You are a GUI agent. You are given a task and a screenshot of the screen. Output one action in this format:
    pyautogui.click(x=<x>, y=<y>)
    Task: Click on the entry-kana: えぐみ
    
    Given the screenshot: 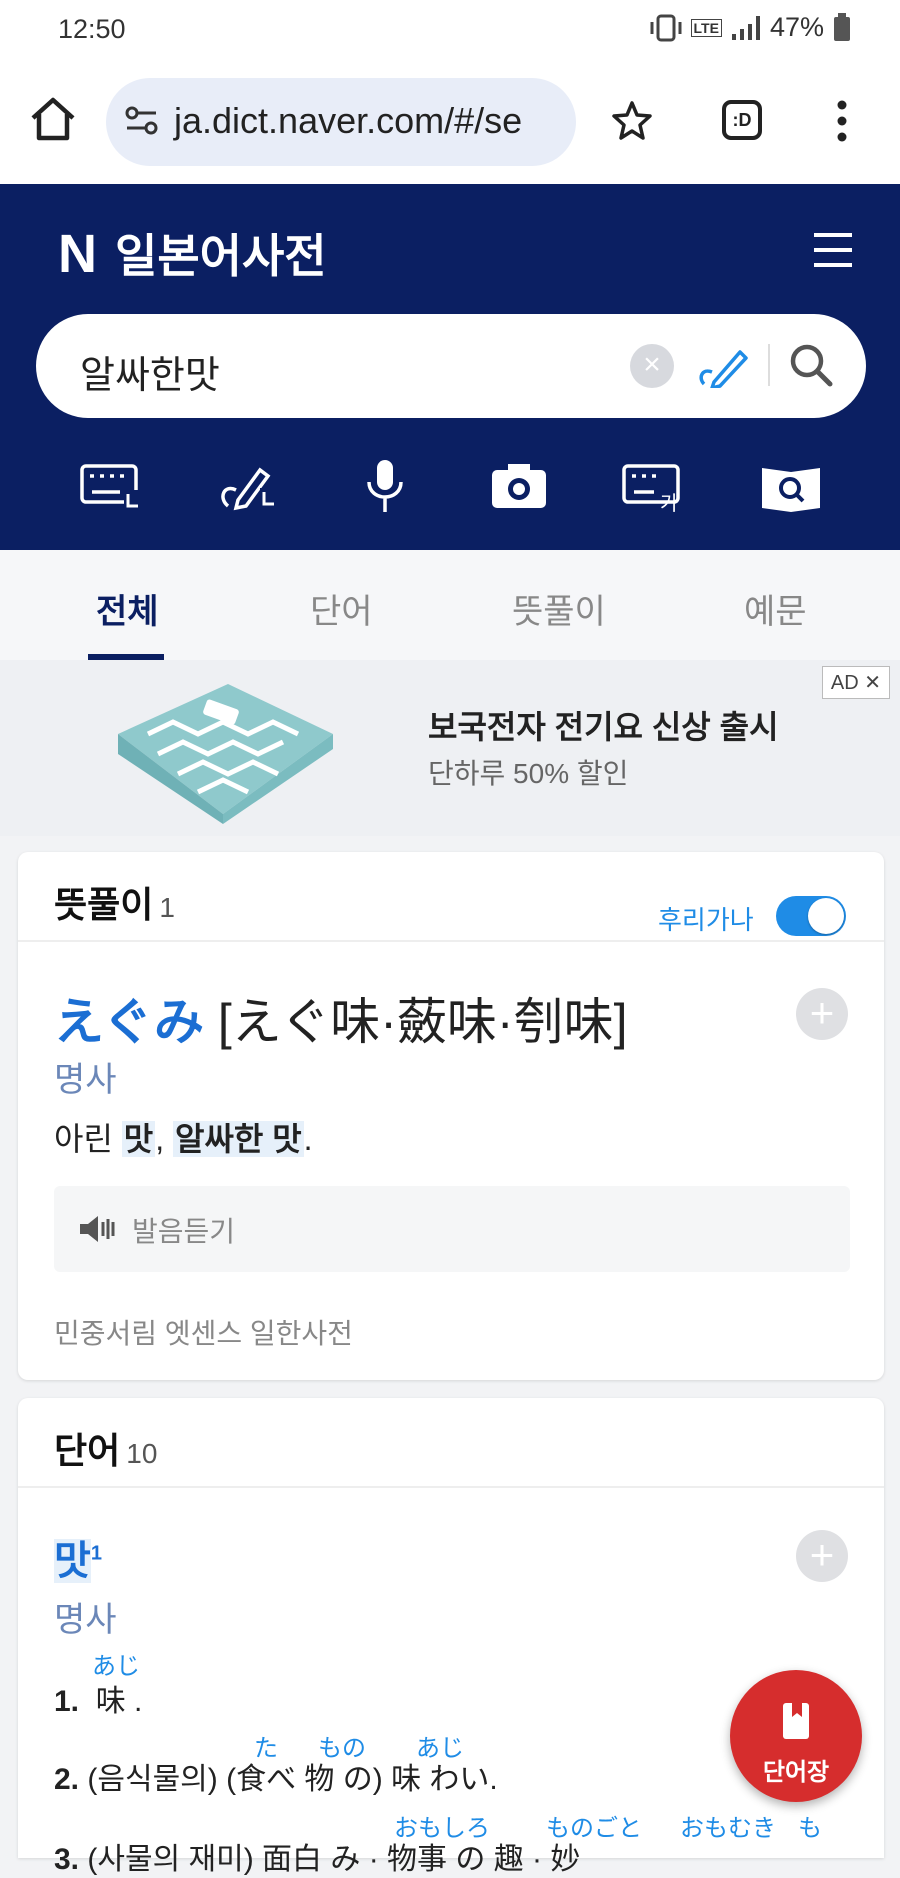 What is the action you would take?
    pyautogui.click(x=129, y=1022)
    